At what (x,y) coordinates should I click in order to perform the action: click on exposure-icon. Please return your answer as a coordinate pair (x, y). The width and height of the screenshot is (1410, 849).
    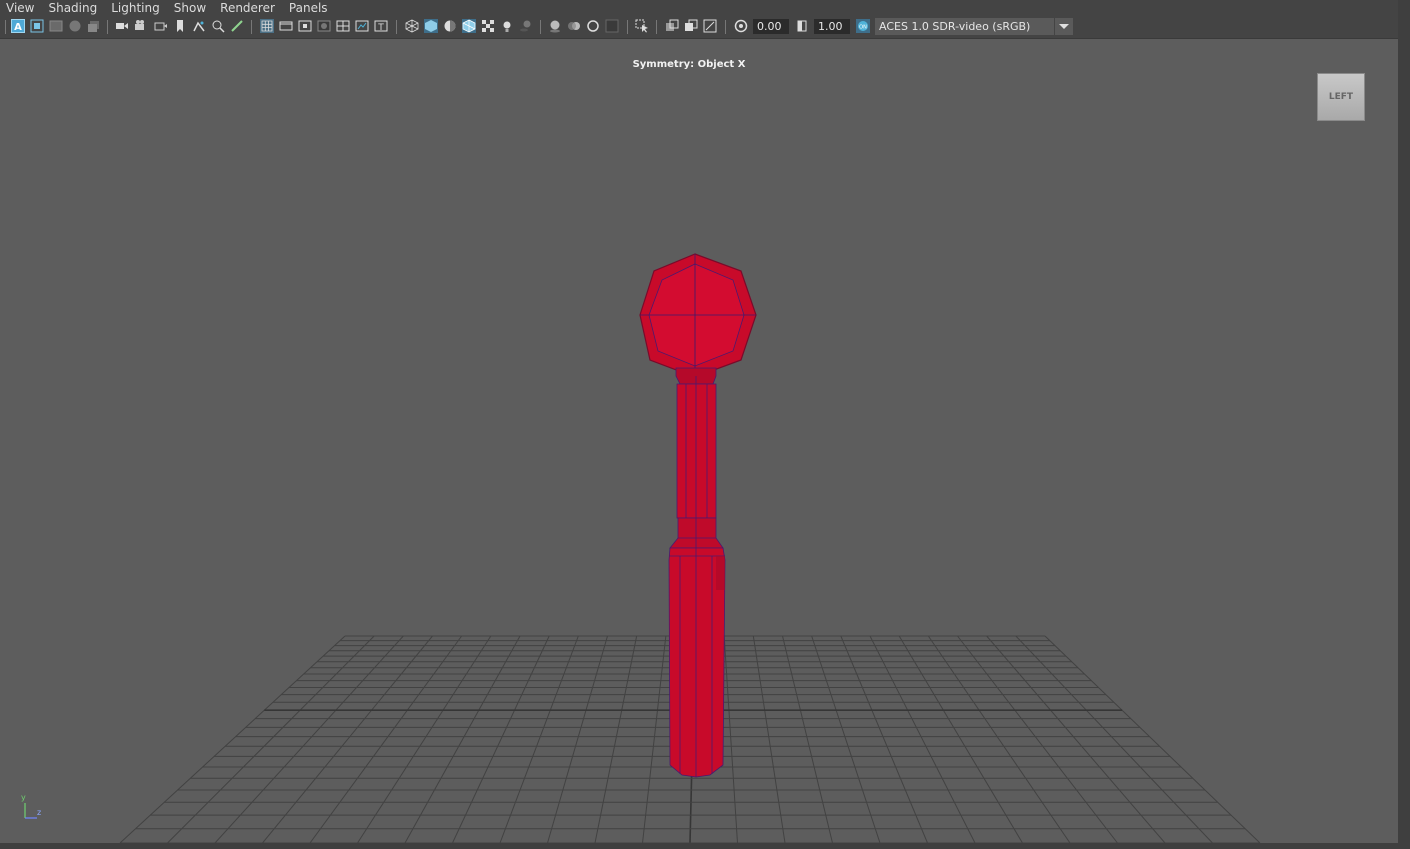
    Looking at the image, I should click on (741, 26).